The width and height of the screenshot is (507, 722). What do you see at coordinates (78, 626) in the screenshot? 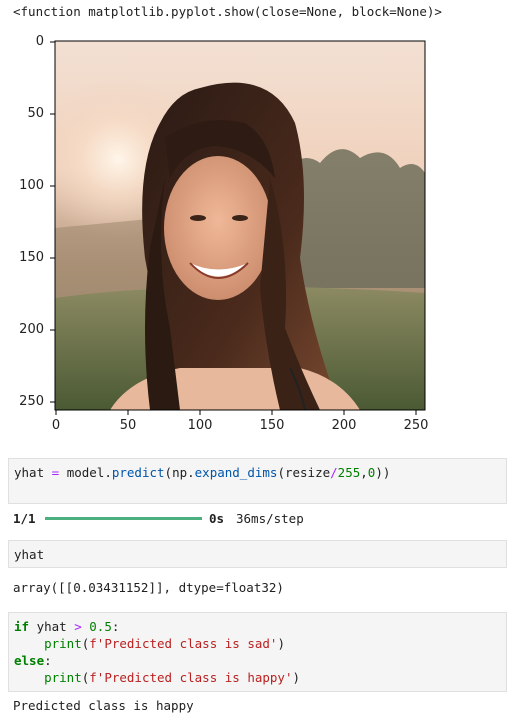
I see `code-token: >` at bounding box center [78, 626].